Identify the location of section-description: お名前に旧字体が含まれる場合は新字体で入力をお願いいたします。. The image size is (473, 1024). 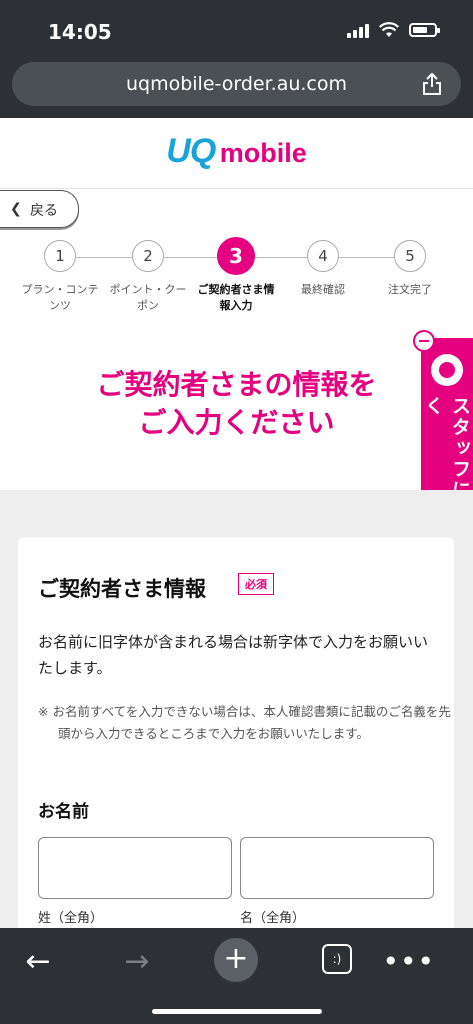
(233, 655).